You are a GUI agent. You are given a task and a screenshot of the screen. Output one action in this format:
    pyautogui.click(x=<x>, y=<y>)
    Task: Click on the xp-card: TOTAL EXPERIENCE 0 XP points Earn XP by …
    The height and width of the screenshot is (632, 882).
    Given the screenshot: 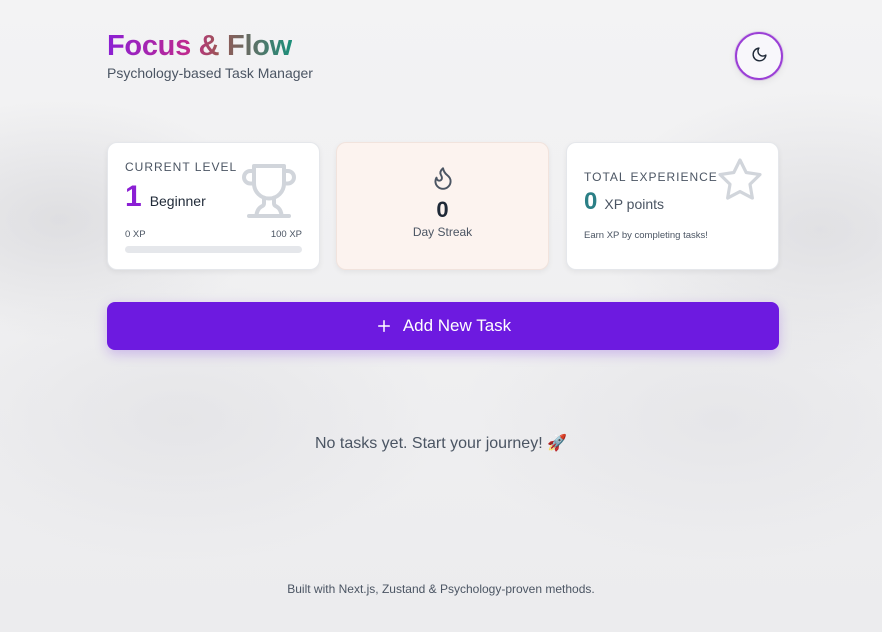 What is the action you would take?
    pyautogui.click(x=672, y=206)
    